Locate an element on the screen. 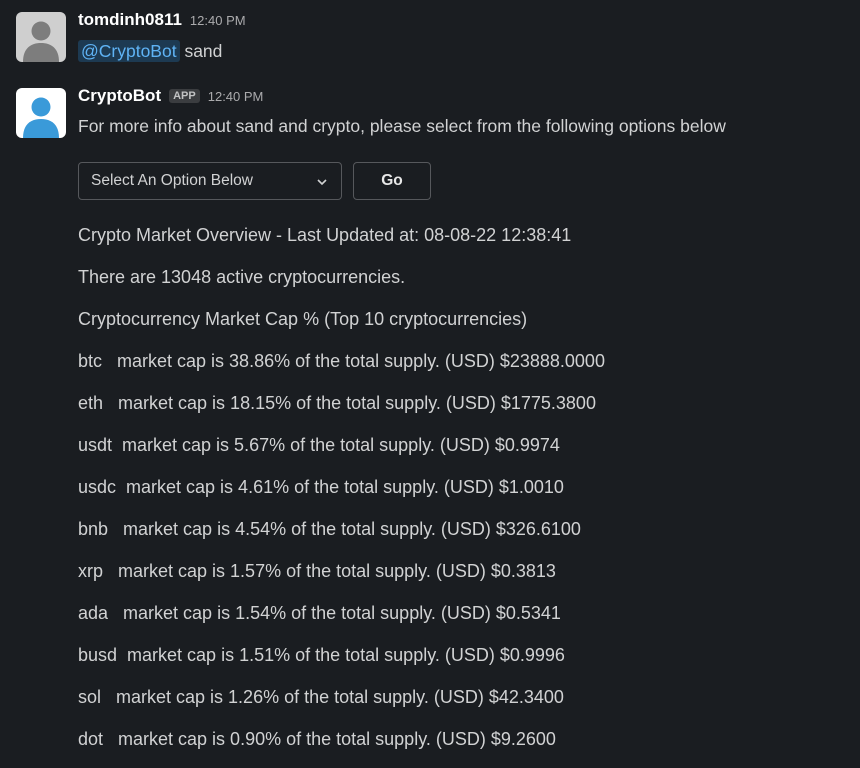 This screenshot has width=860, height=768. bot-avatar is located at coordinates (41, 113).